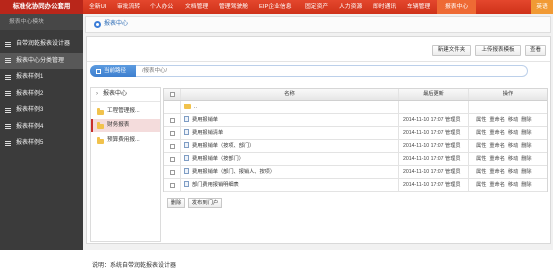 The image size is (553, 277). Describe the element at coordinates (155, 71) in the screenshot. I see `path-value: /报表中心/` at that location.